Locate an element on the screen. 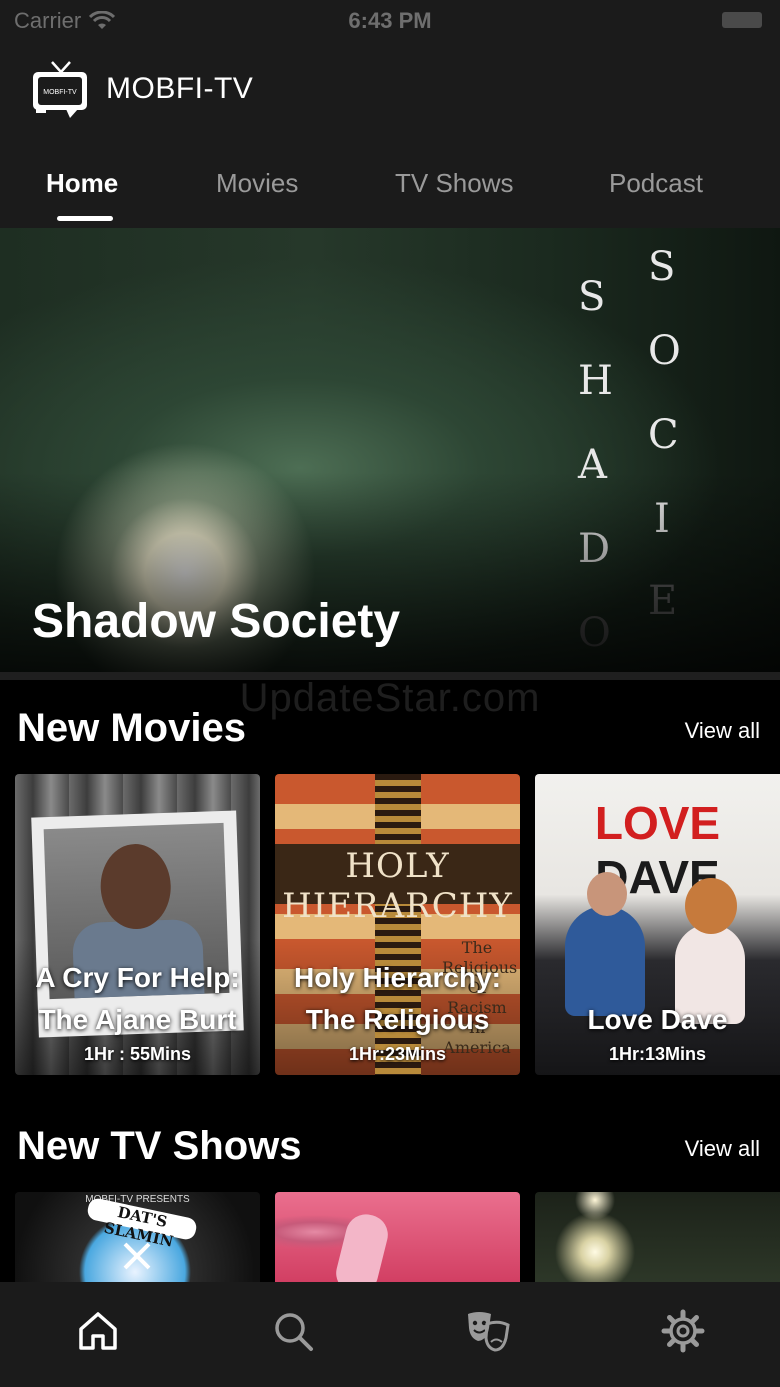  poster-figure-doll-head is located at coordinates (711, 906).